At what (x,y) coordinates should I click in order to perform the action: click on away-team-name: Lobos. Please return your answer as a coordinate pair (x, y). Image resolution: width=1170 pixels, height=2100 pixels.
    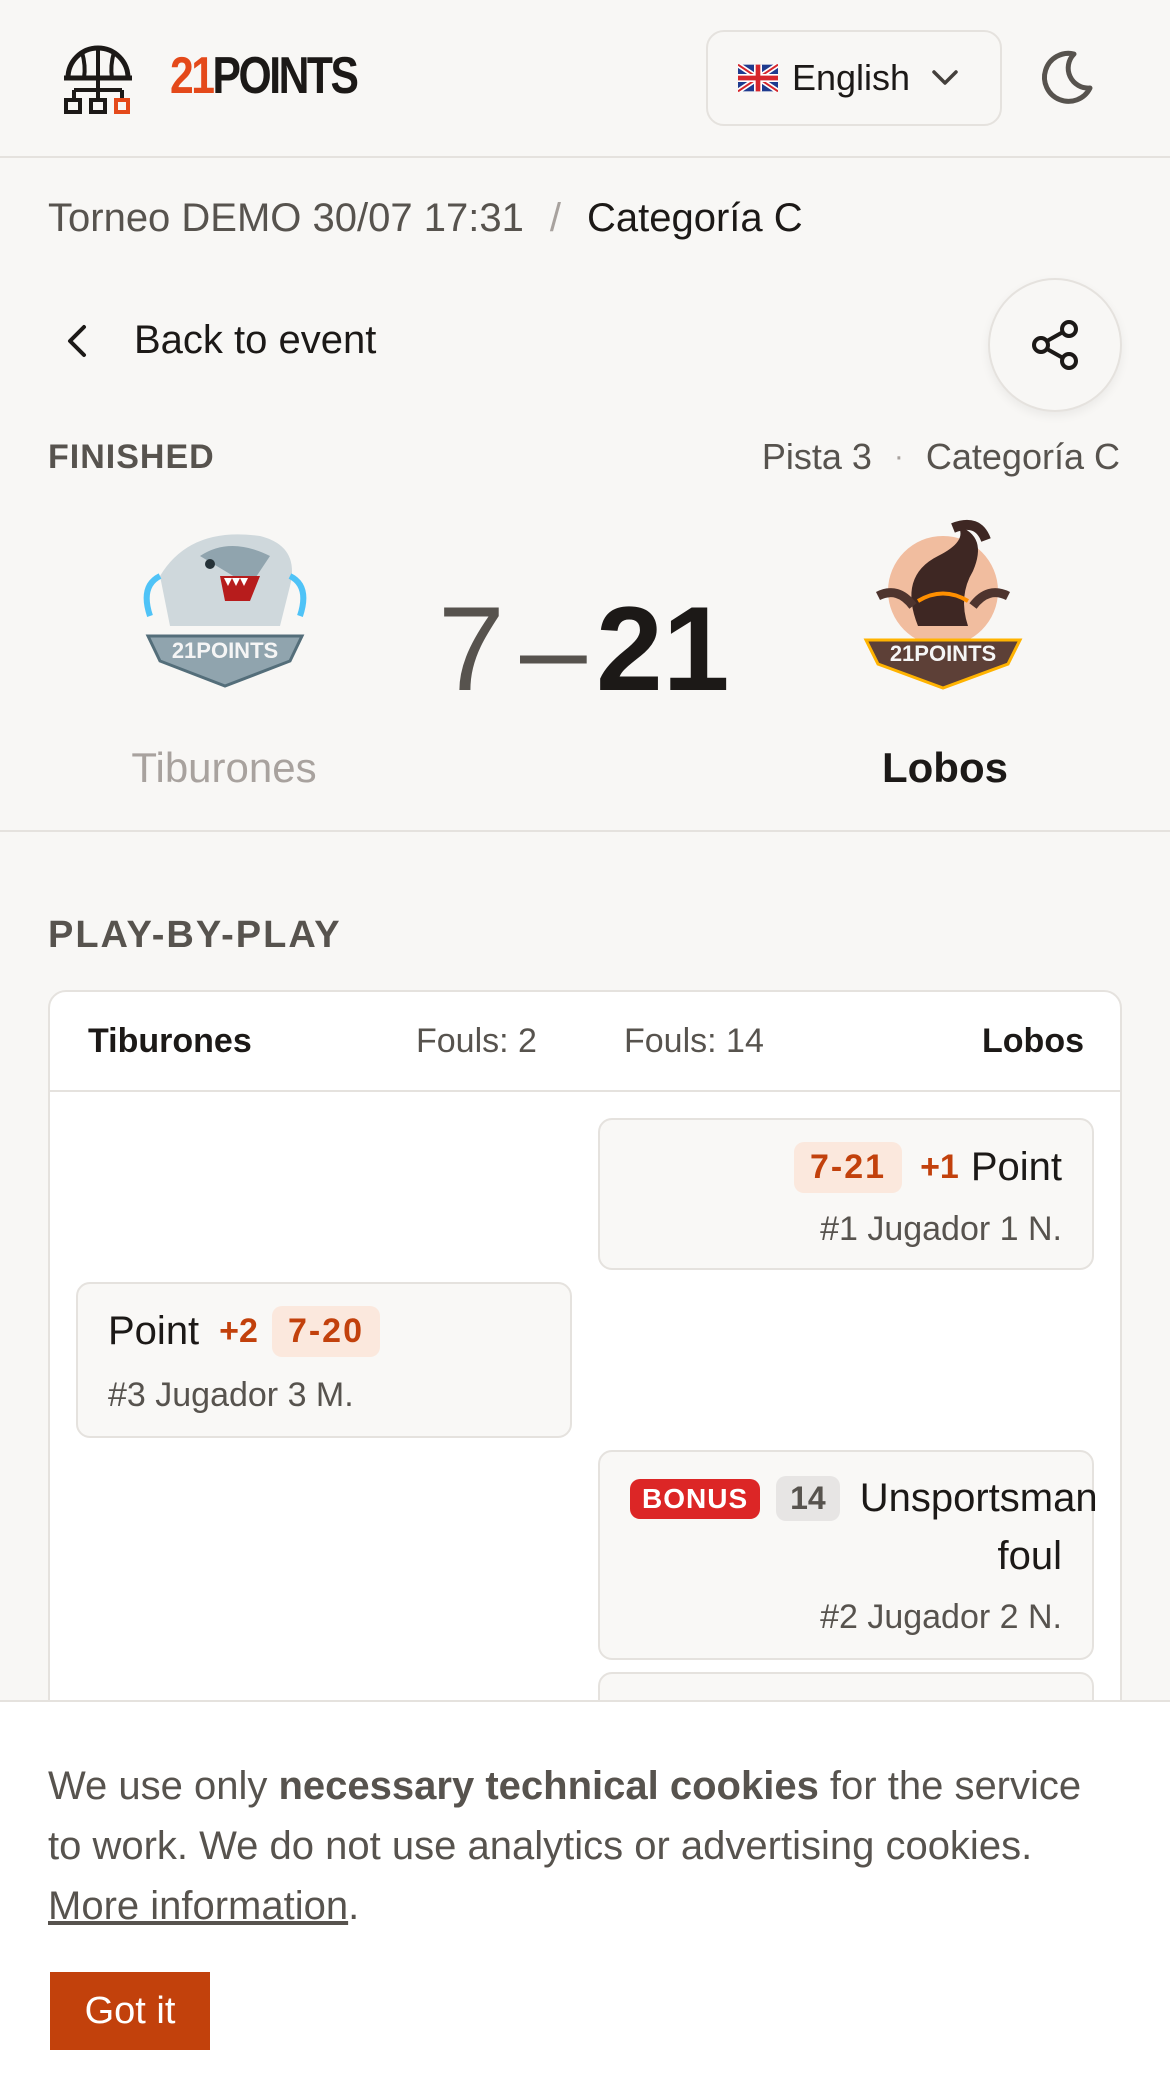
    Looking at the image, I should click on (945, 768).